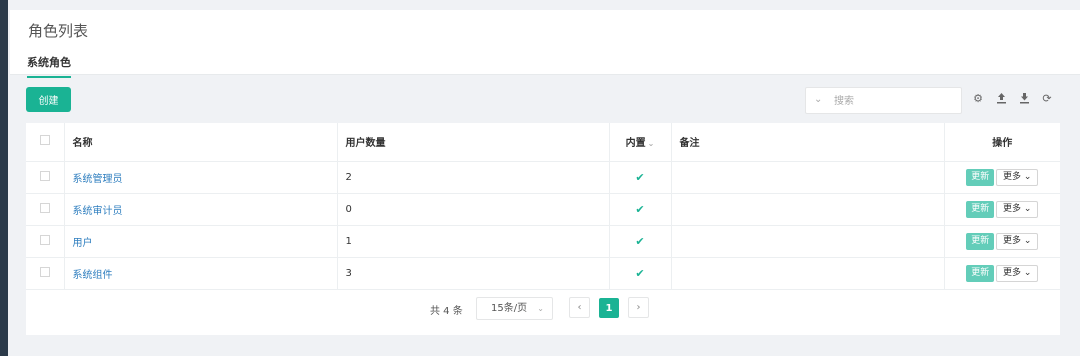  Describe the element at coordinates (1012, 99) in the screenshot. I see `toolbar-icons: ⚙ ⟳` at that location.